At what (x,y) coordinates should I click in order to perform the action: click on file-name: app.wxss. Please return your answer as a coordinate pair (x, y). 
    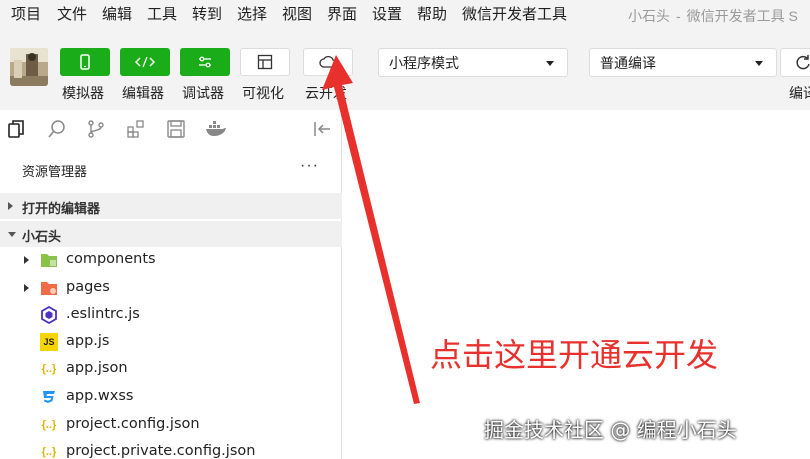
    Looking at the image, I should click on (100, 396).